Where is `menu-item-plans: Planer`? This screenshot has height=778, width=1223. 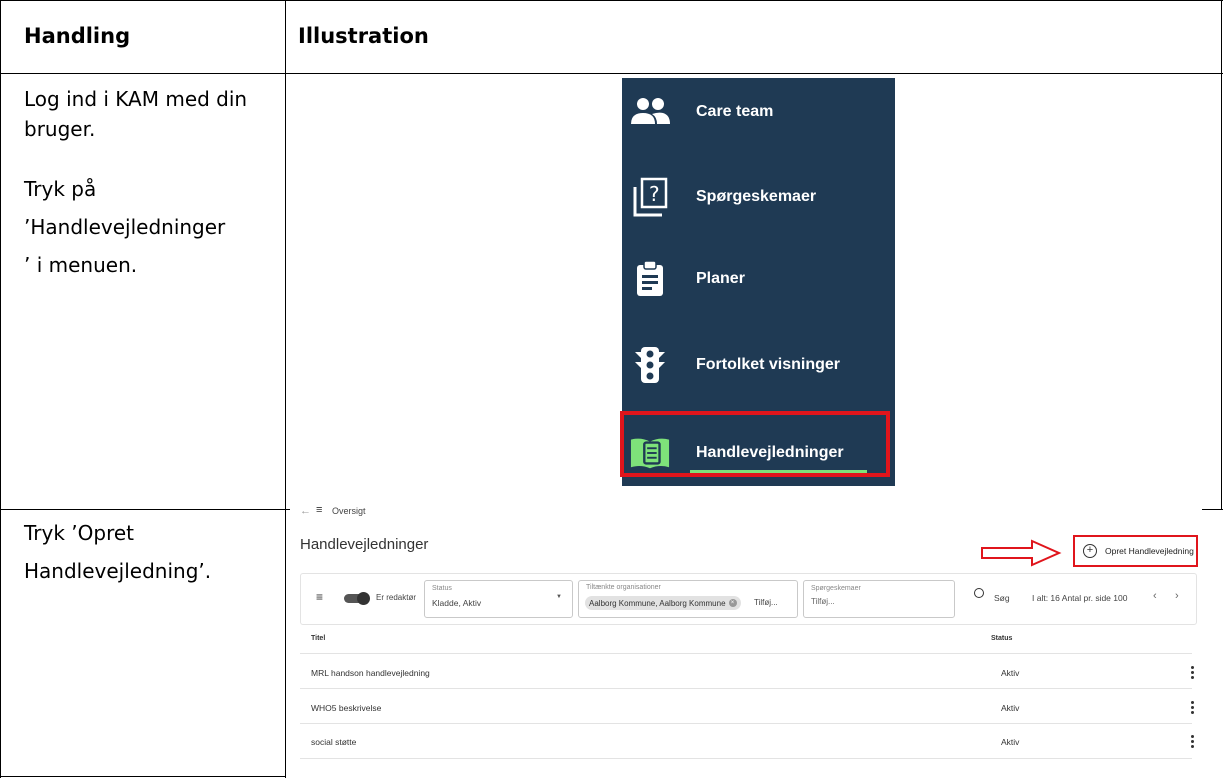
menu-item-plans: Planer is located at coordinates (758, 279).